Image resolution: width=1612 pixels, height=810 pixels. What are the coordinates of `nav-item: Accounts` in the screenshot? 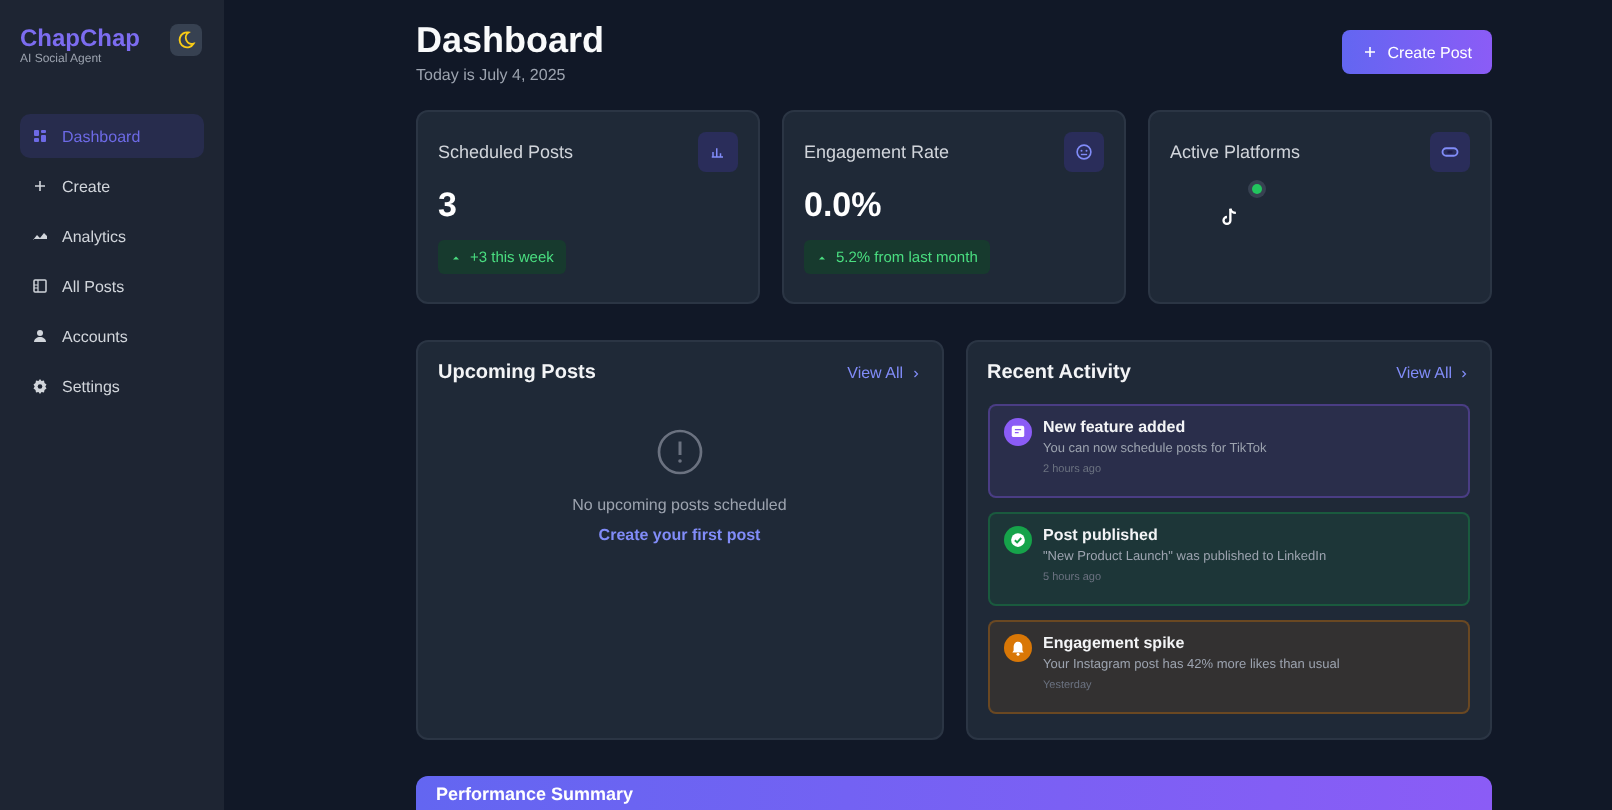 It's located at (112, 336).